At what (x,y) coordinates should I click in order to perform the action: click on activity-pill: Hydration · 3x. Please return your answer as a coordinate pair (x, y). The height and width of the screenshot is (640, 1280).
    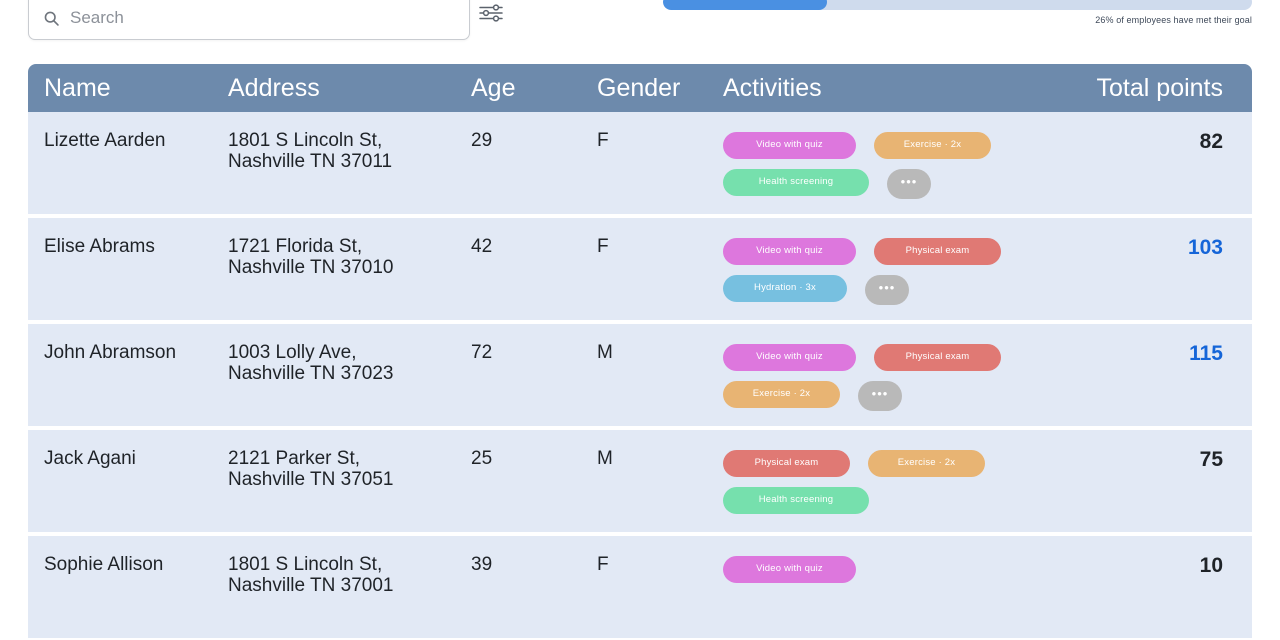
    Looking at the image, I should click on (785, 288).